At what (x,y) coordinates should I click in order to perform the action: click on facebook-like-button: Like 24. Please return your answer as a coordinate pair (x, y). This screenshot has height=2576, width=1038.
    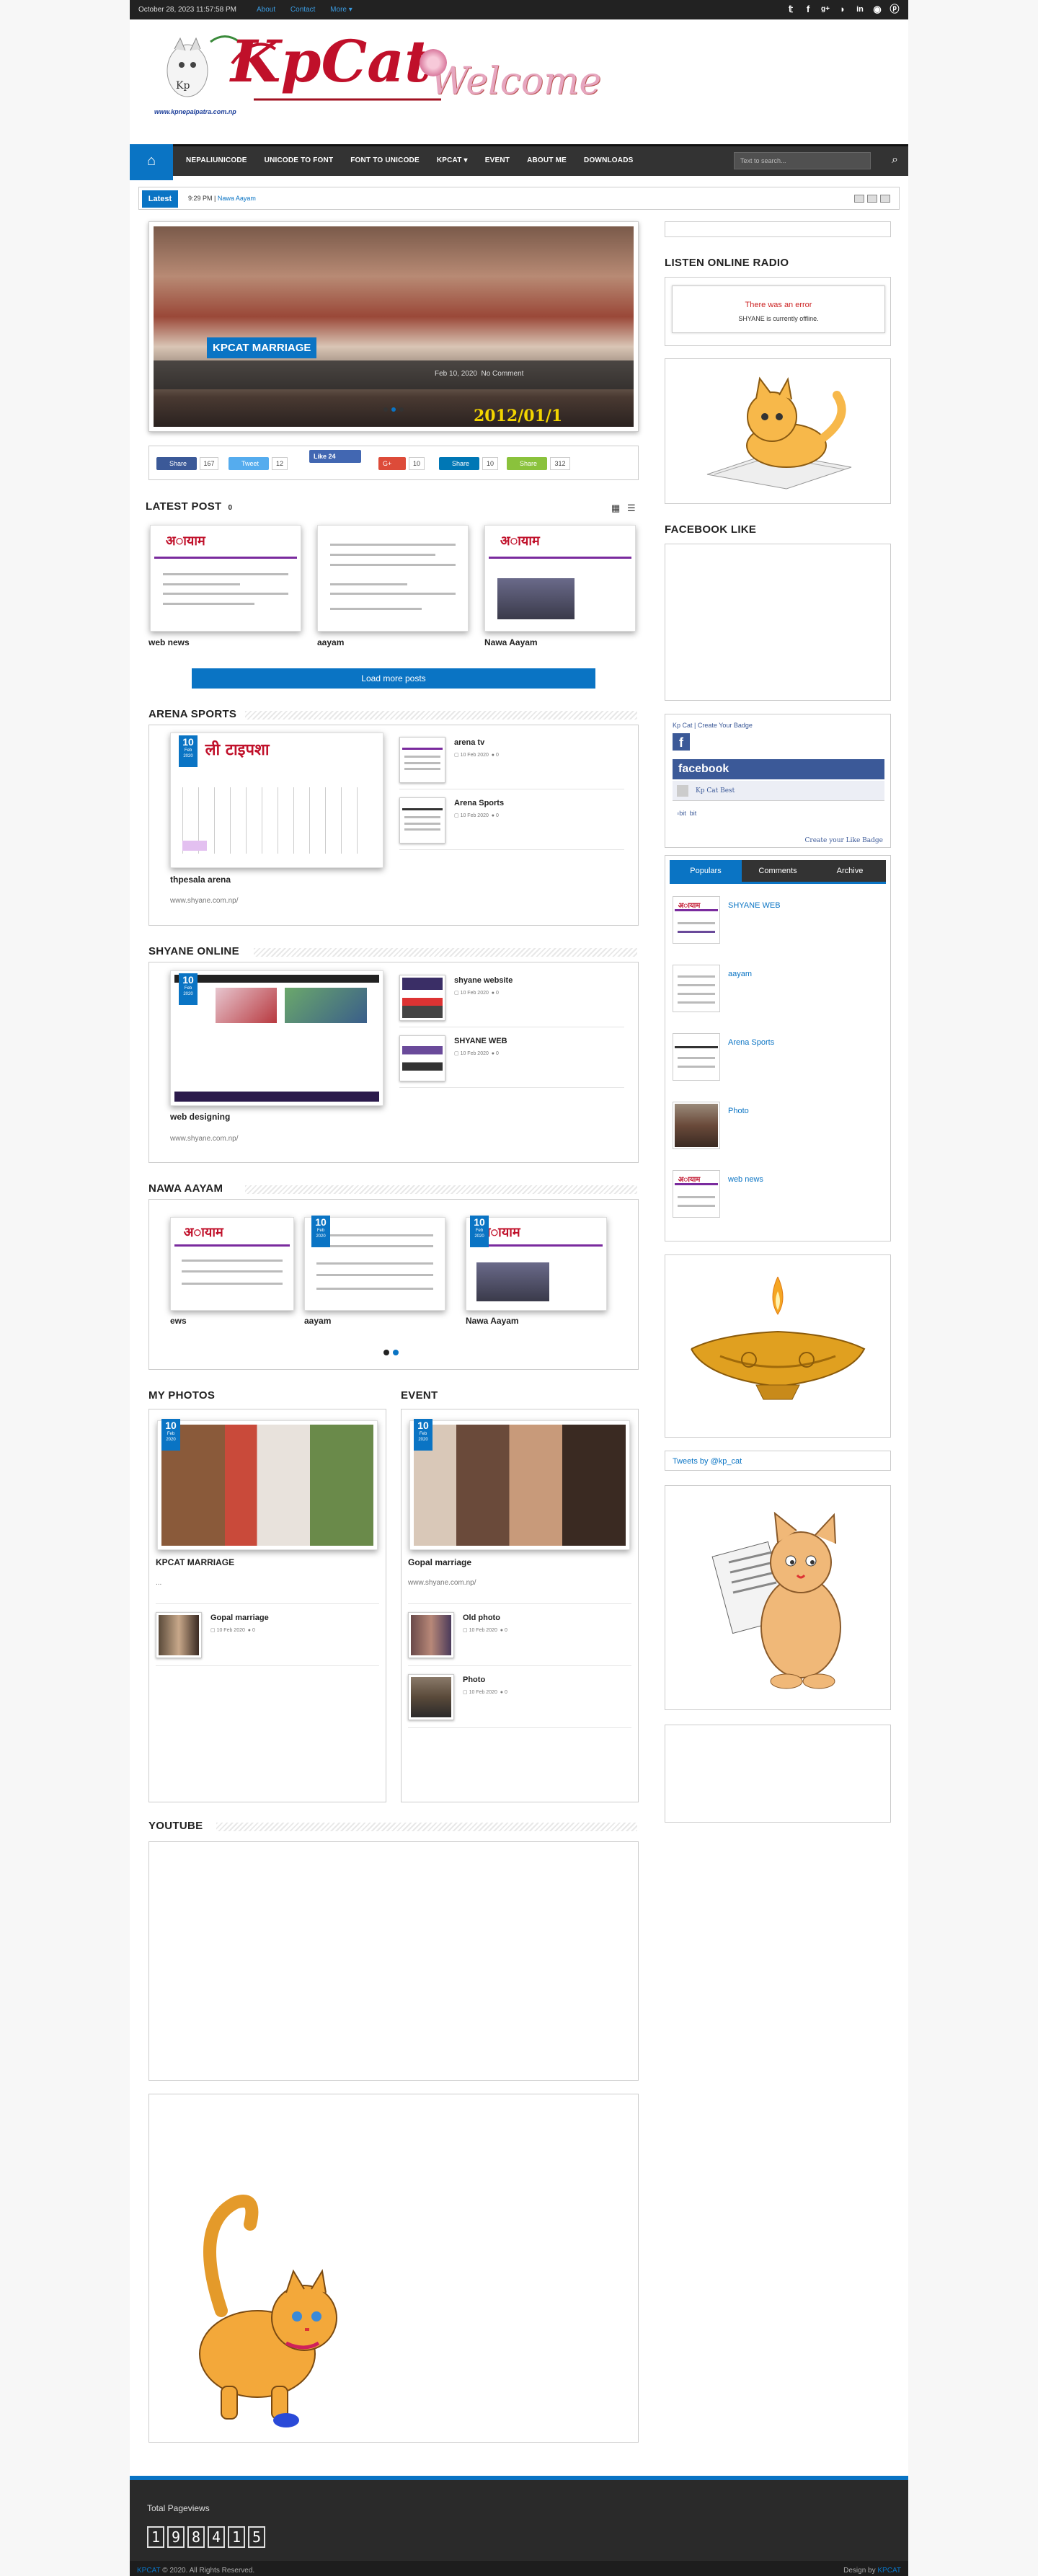
    Looking at the image, I should click on (335, 456).